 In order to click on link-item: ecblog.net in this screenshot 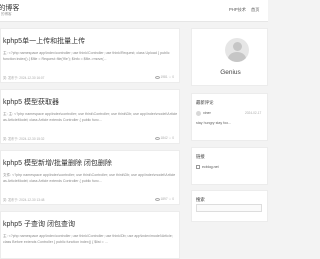, I will do `click(207, 167)`.